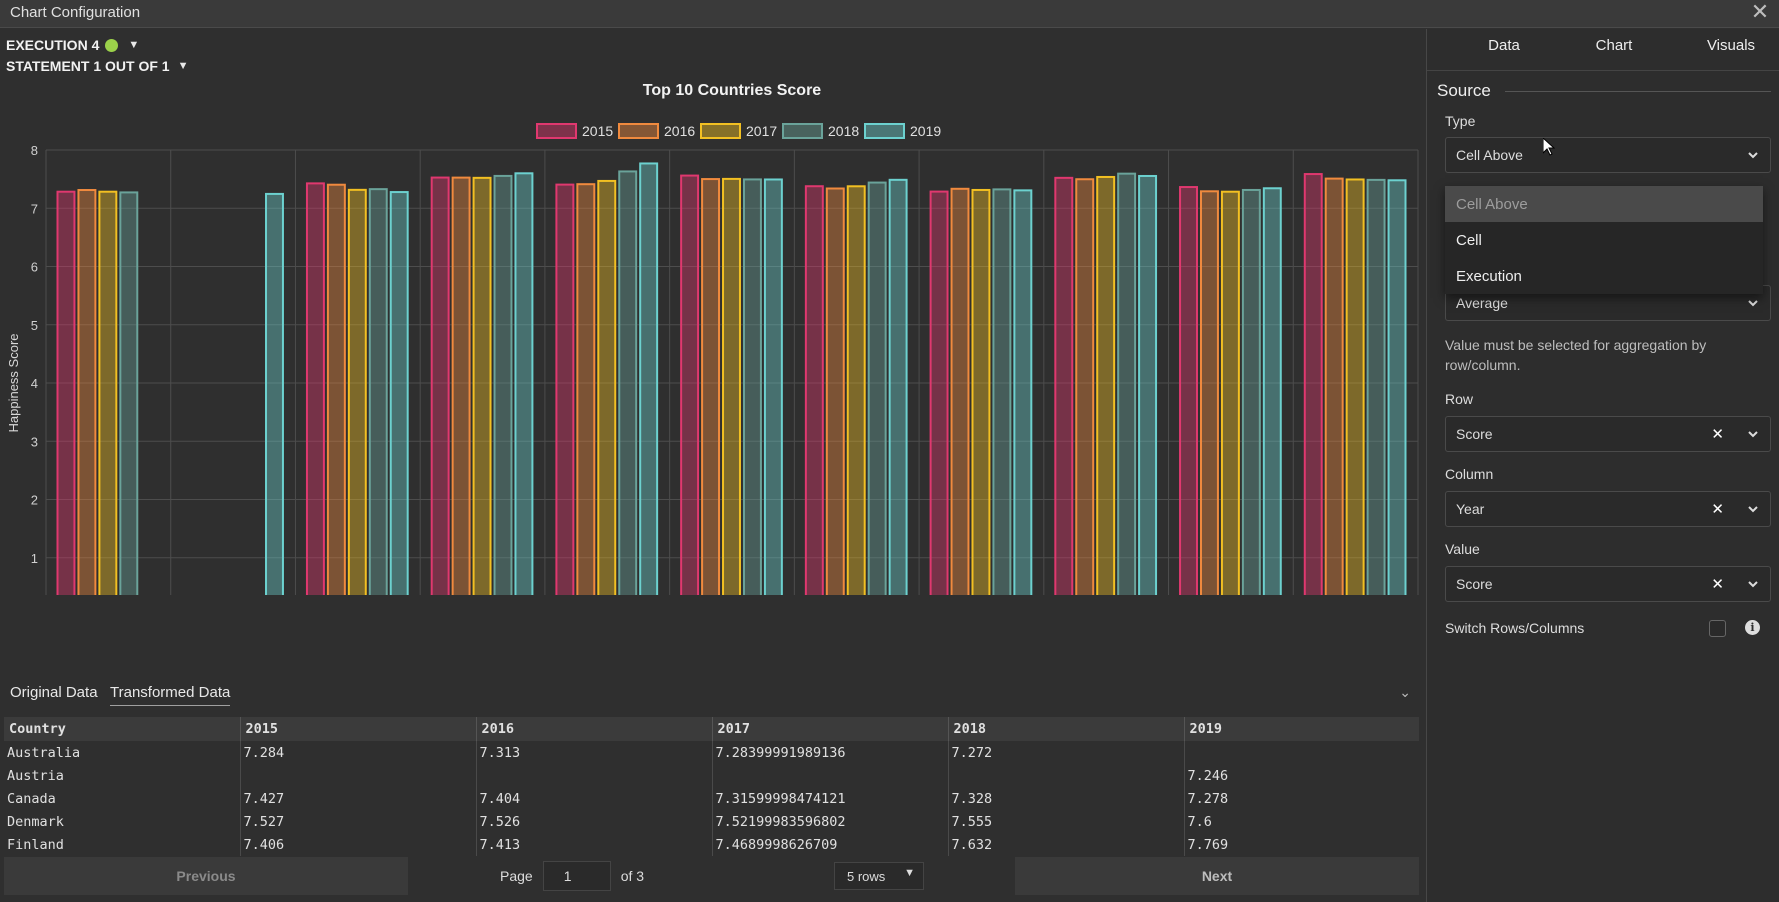 This screenshot has width=1779, height=902. Describe the element at coordinates (34, 150) in the screenshot. I see `y-tick-label: 8` at that location.